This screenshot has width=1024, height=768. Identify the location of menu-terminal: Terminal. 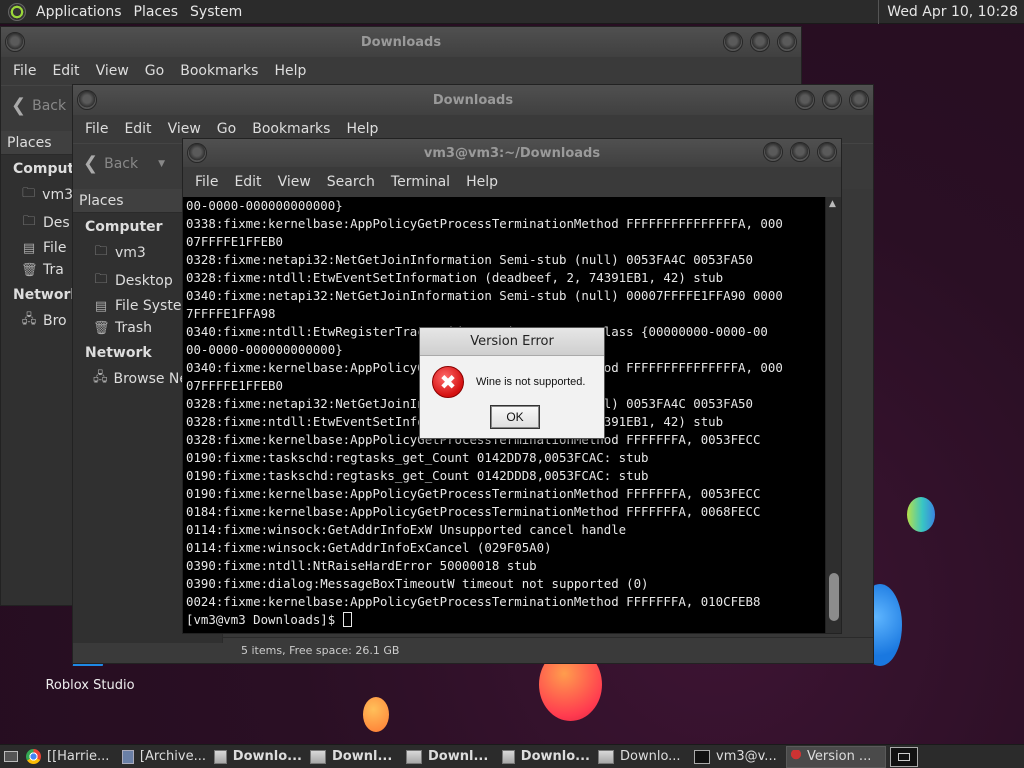
(420, 182).